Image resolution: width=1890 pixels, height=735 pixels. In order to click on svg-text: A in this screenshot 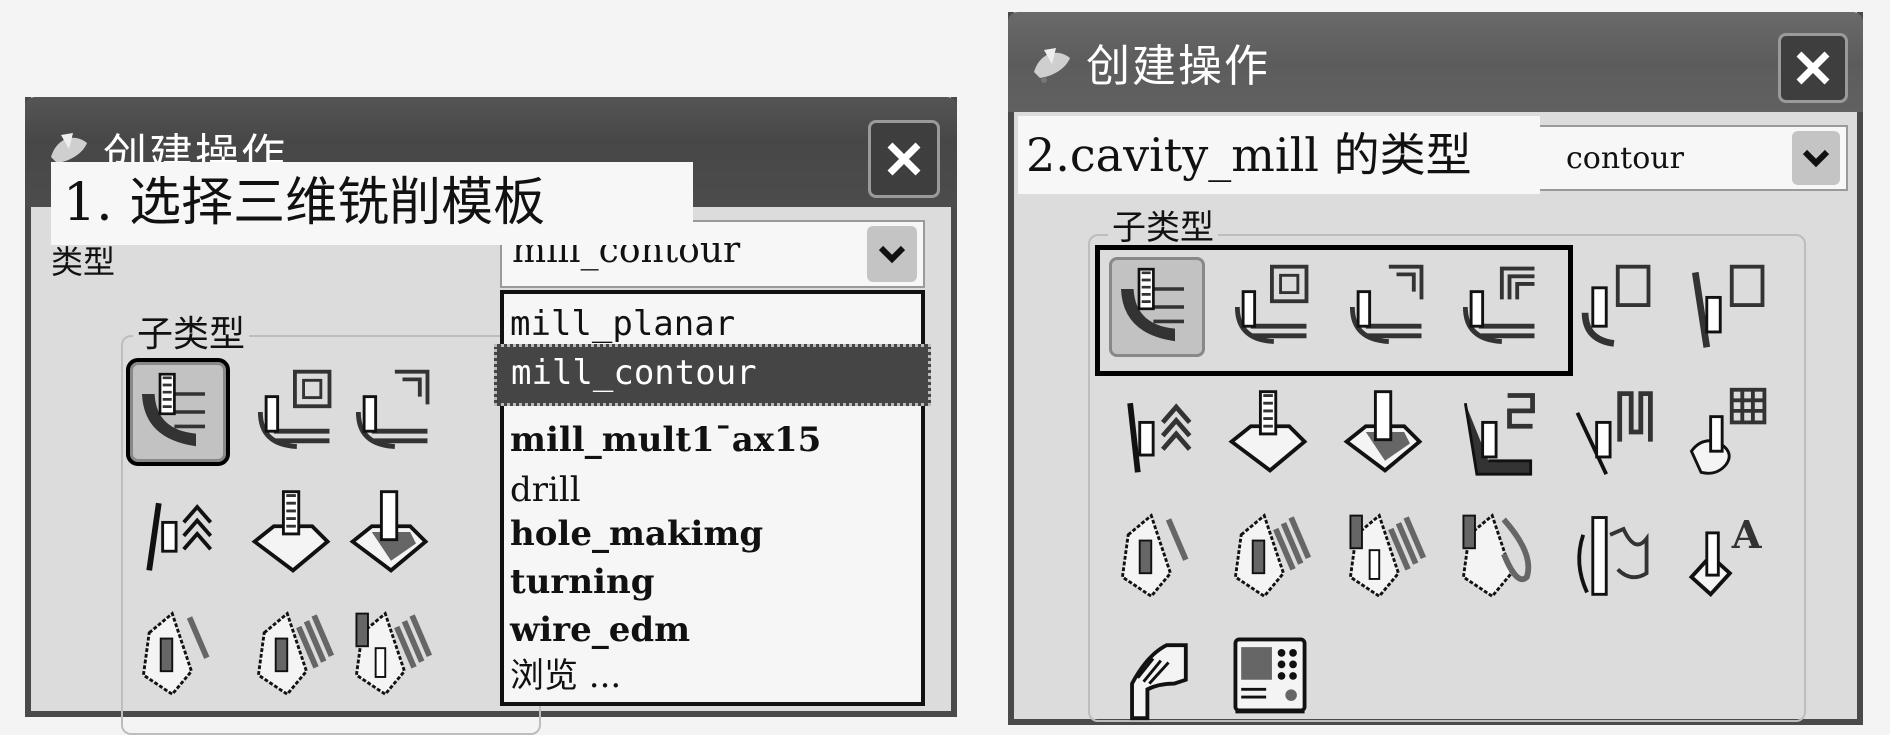, I will do `click(1747, 535)`.